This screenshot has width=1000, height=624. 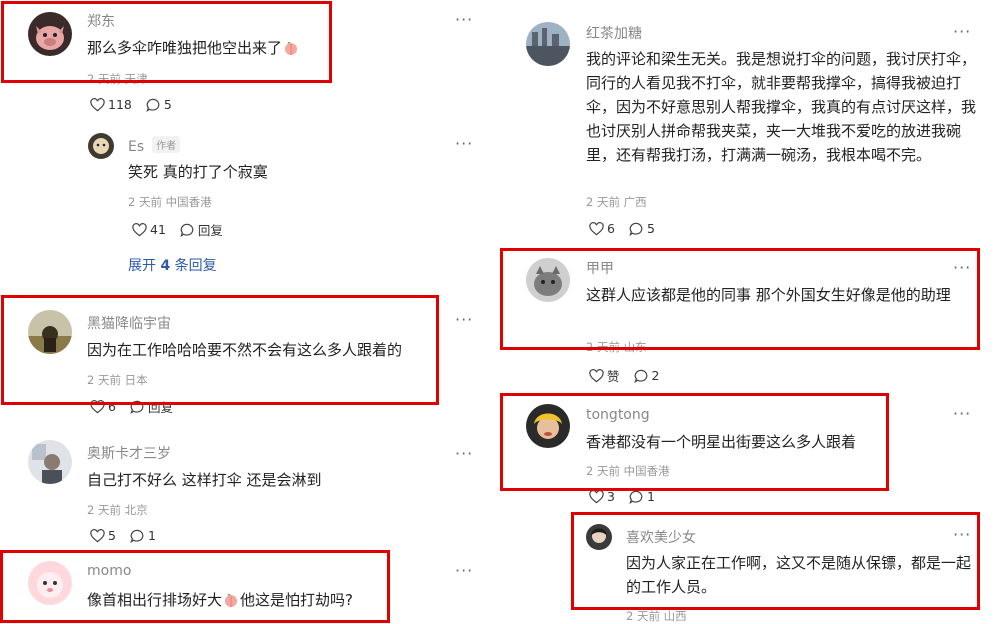 I want to click on author-tag: 作者, so click(x=166, y=144).